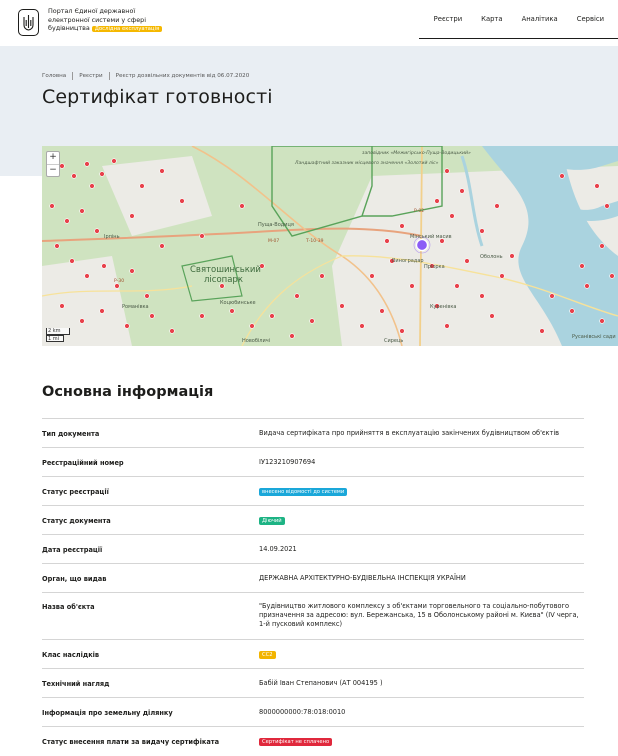 The width and height of the screenshot is (618, 756). I want to click on scale-km: 2 km, so click(58, 331).